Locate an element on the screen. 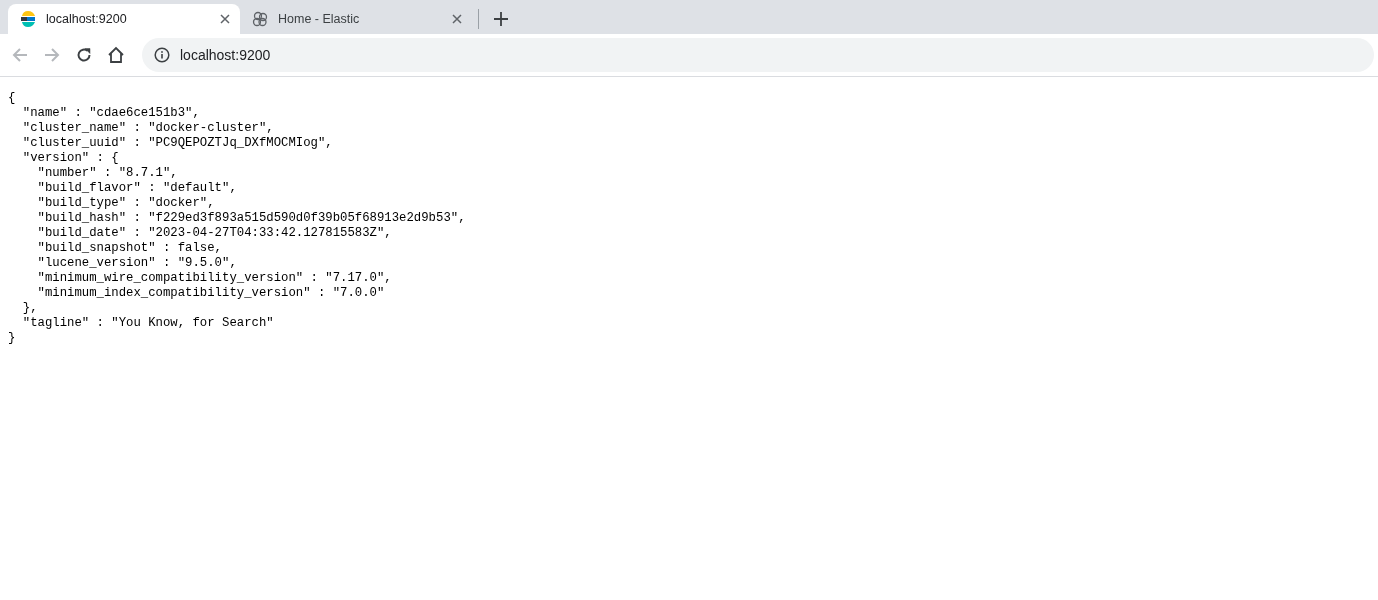 This screenshot has height=600, width=1378. json-line: "cluster_name" : "docker-cluster", is located at coordinates (148, 128).